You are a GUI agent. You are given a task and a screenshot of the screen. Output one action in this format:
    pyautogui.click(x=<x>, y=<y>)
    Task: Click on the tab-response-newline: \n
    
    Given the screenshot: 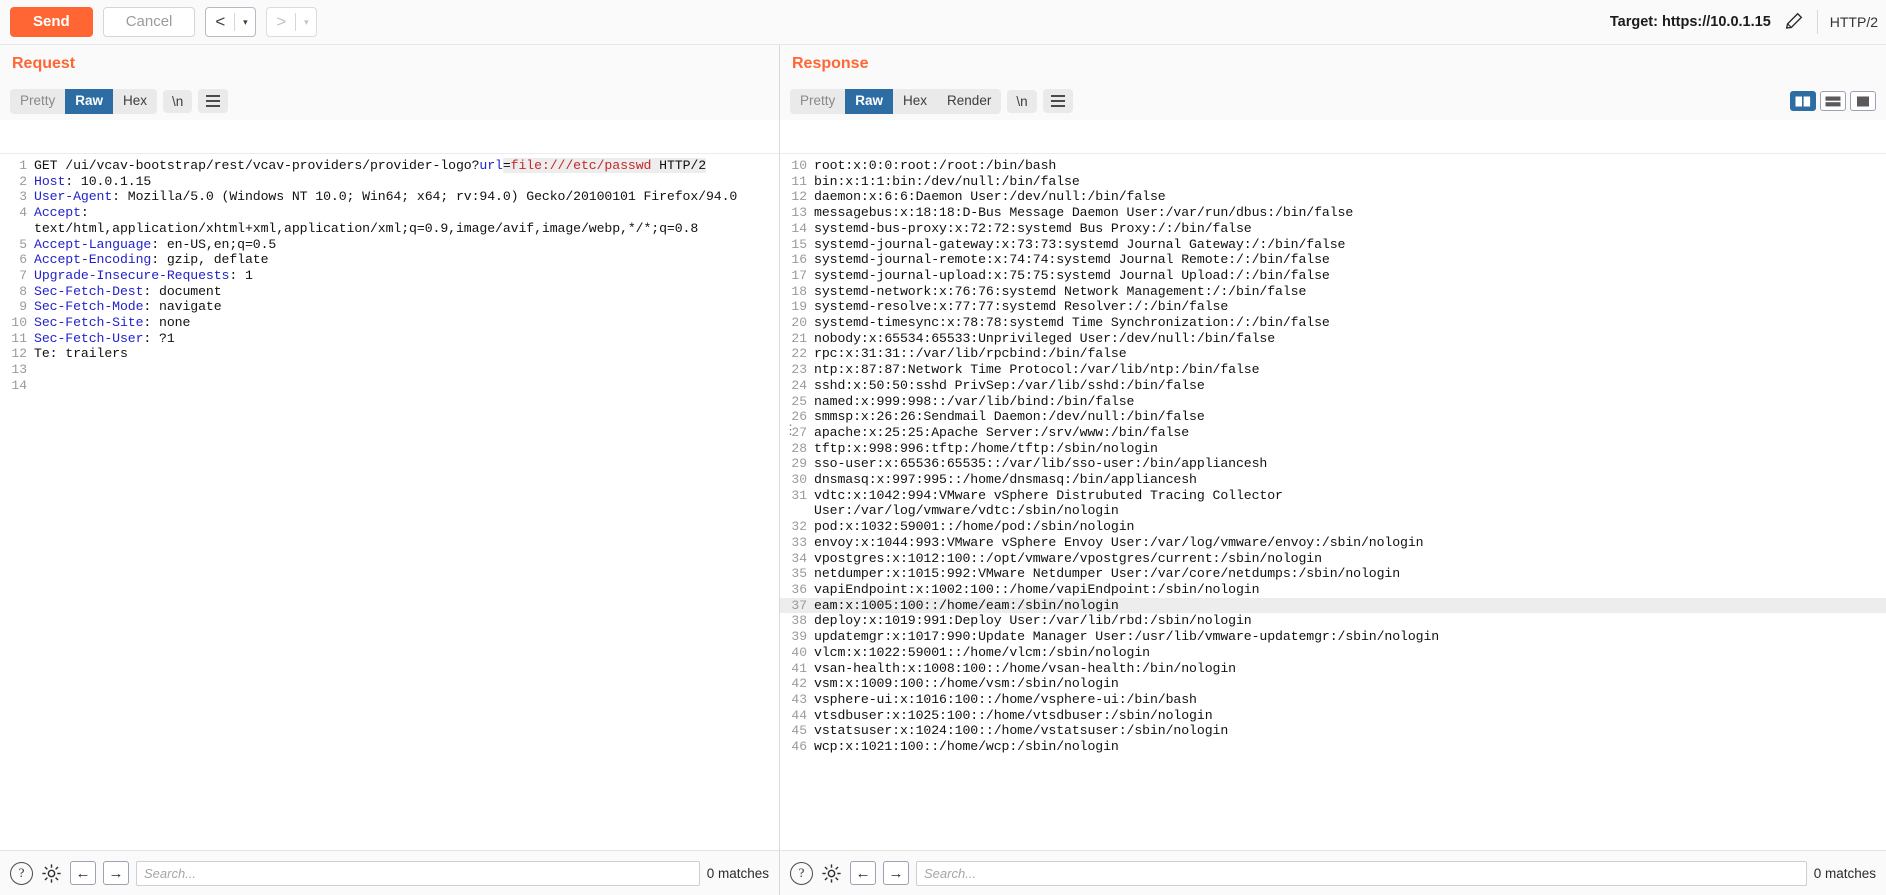 What is the action you would take?
    pyautogui.click(x=1022, y=101)
    